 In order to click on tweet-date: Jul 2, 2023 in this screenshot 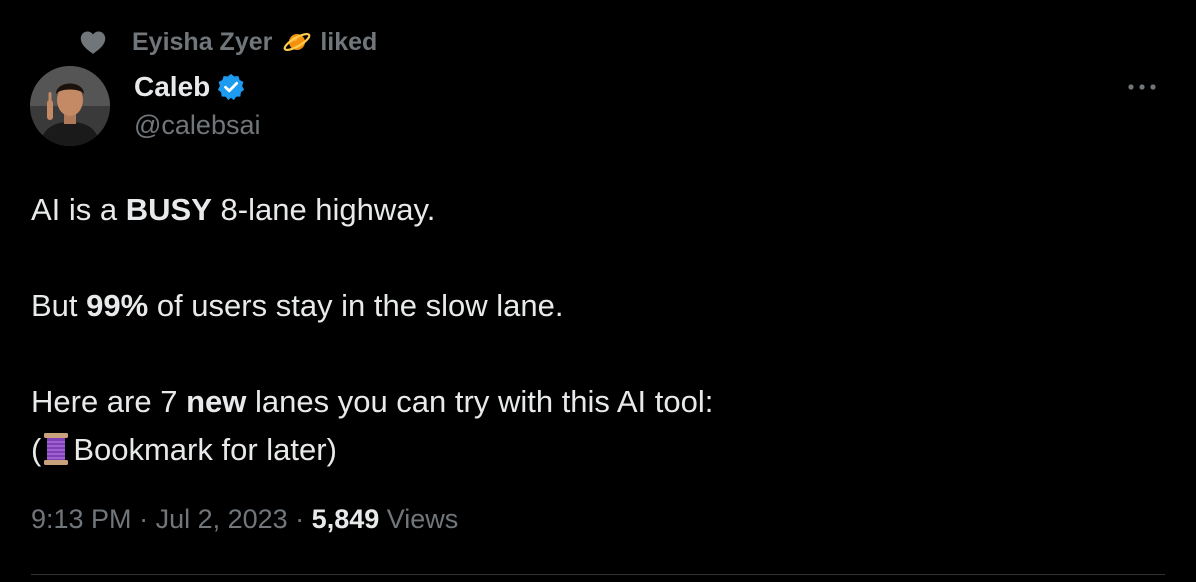, I will do `click(222, 519)`.